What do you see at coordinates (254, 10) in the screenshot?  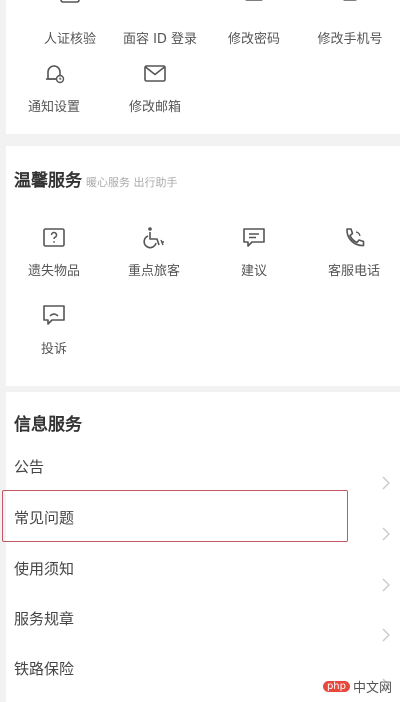 I see `password-icon` at bounding box center [254, 10].